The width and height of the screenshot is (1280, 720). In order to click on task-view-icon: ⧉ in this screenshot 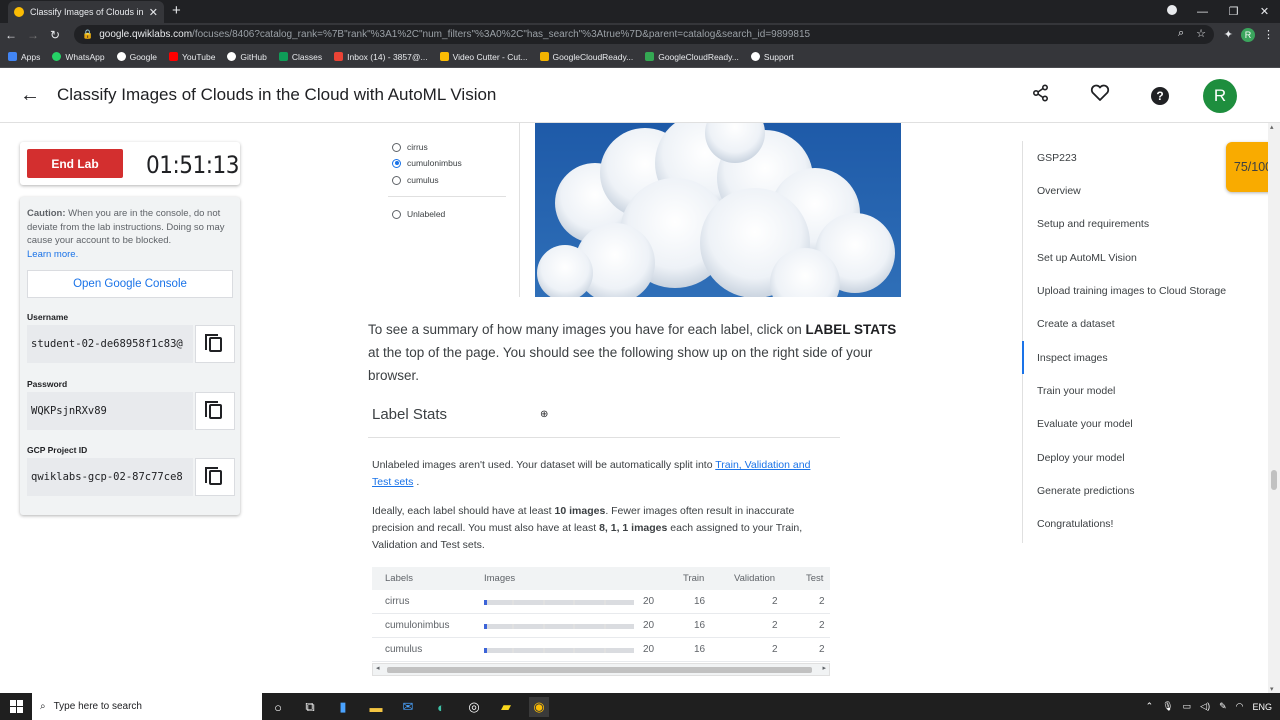, I will do `click(310, 707)`.